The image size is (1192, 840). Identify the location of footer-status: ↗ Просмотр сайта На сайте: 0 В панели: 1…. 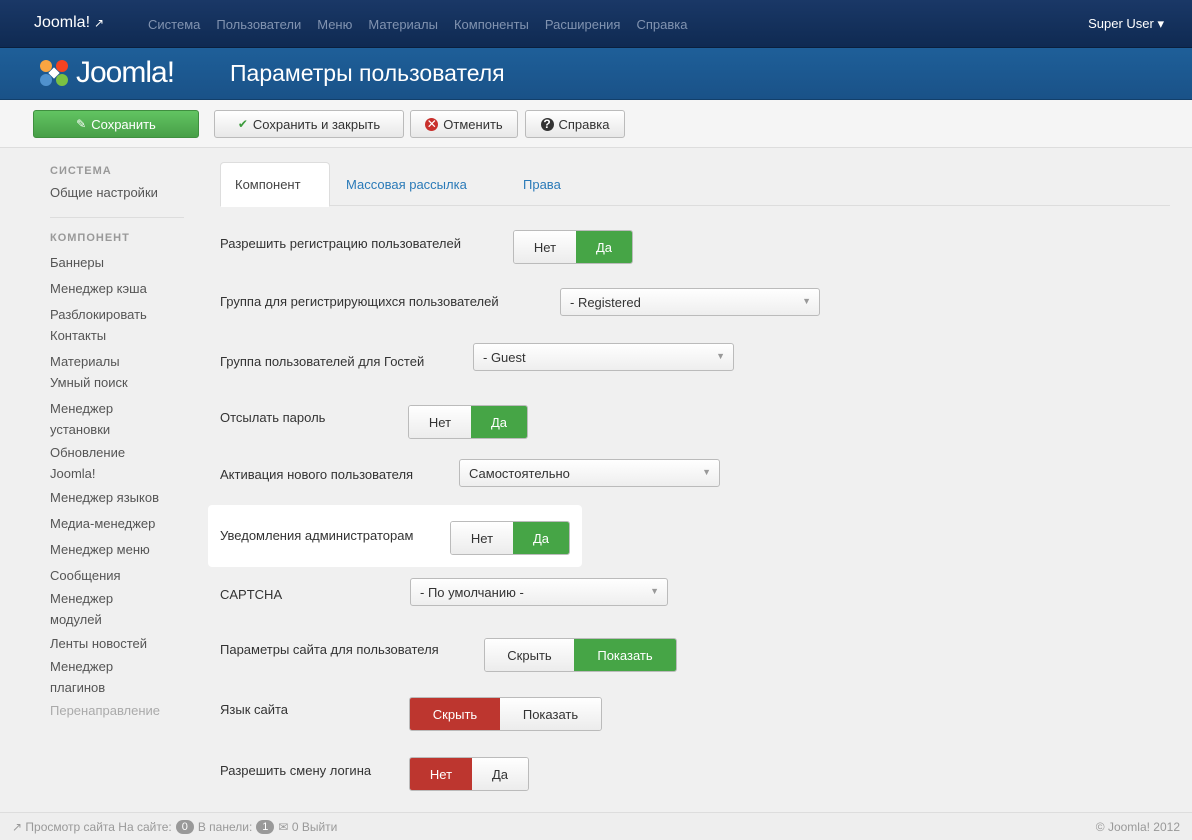
(174, 827).